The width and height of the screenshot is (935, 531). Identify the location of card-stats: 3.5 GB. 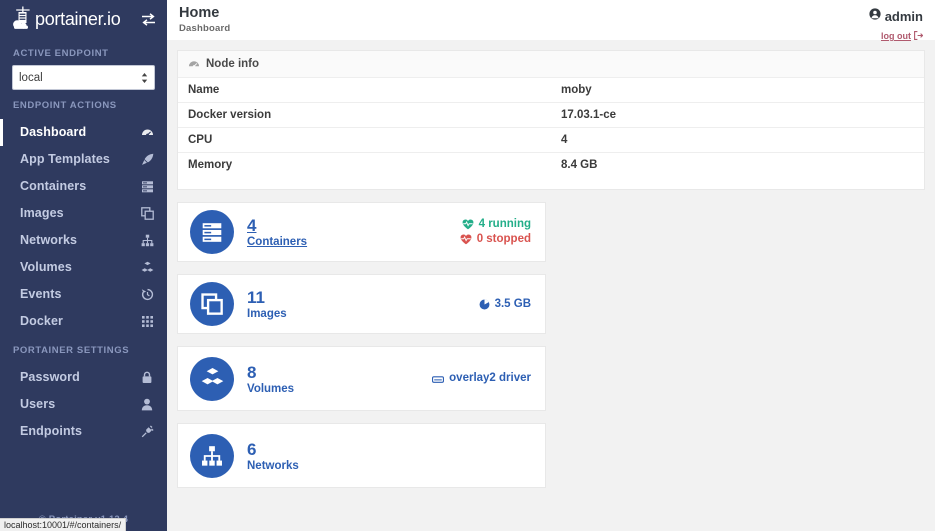
(505, 304).